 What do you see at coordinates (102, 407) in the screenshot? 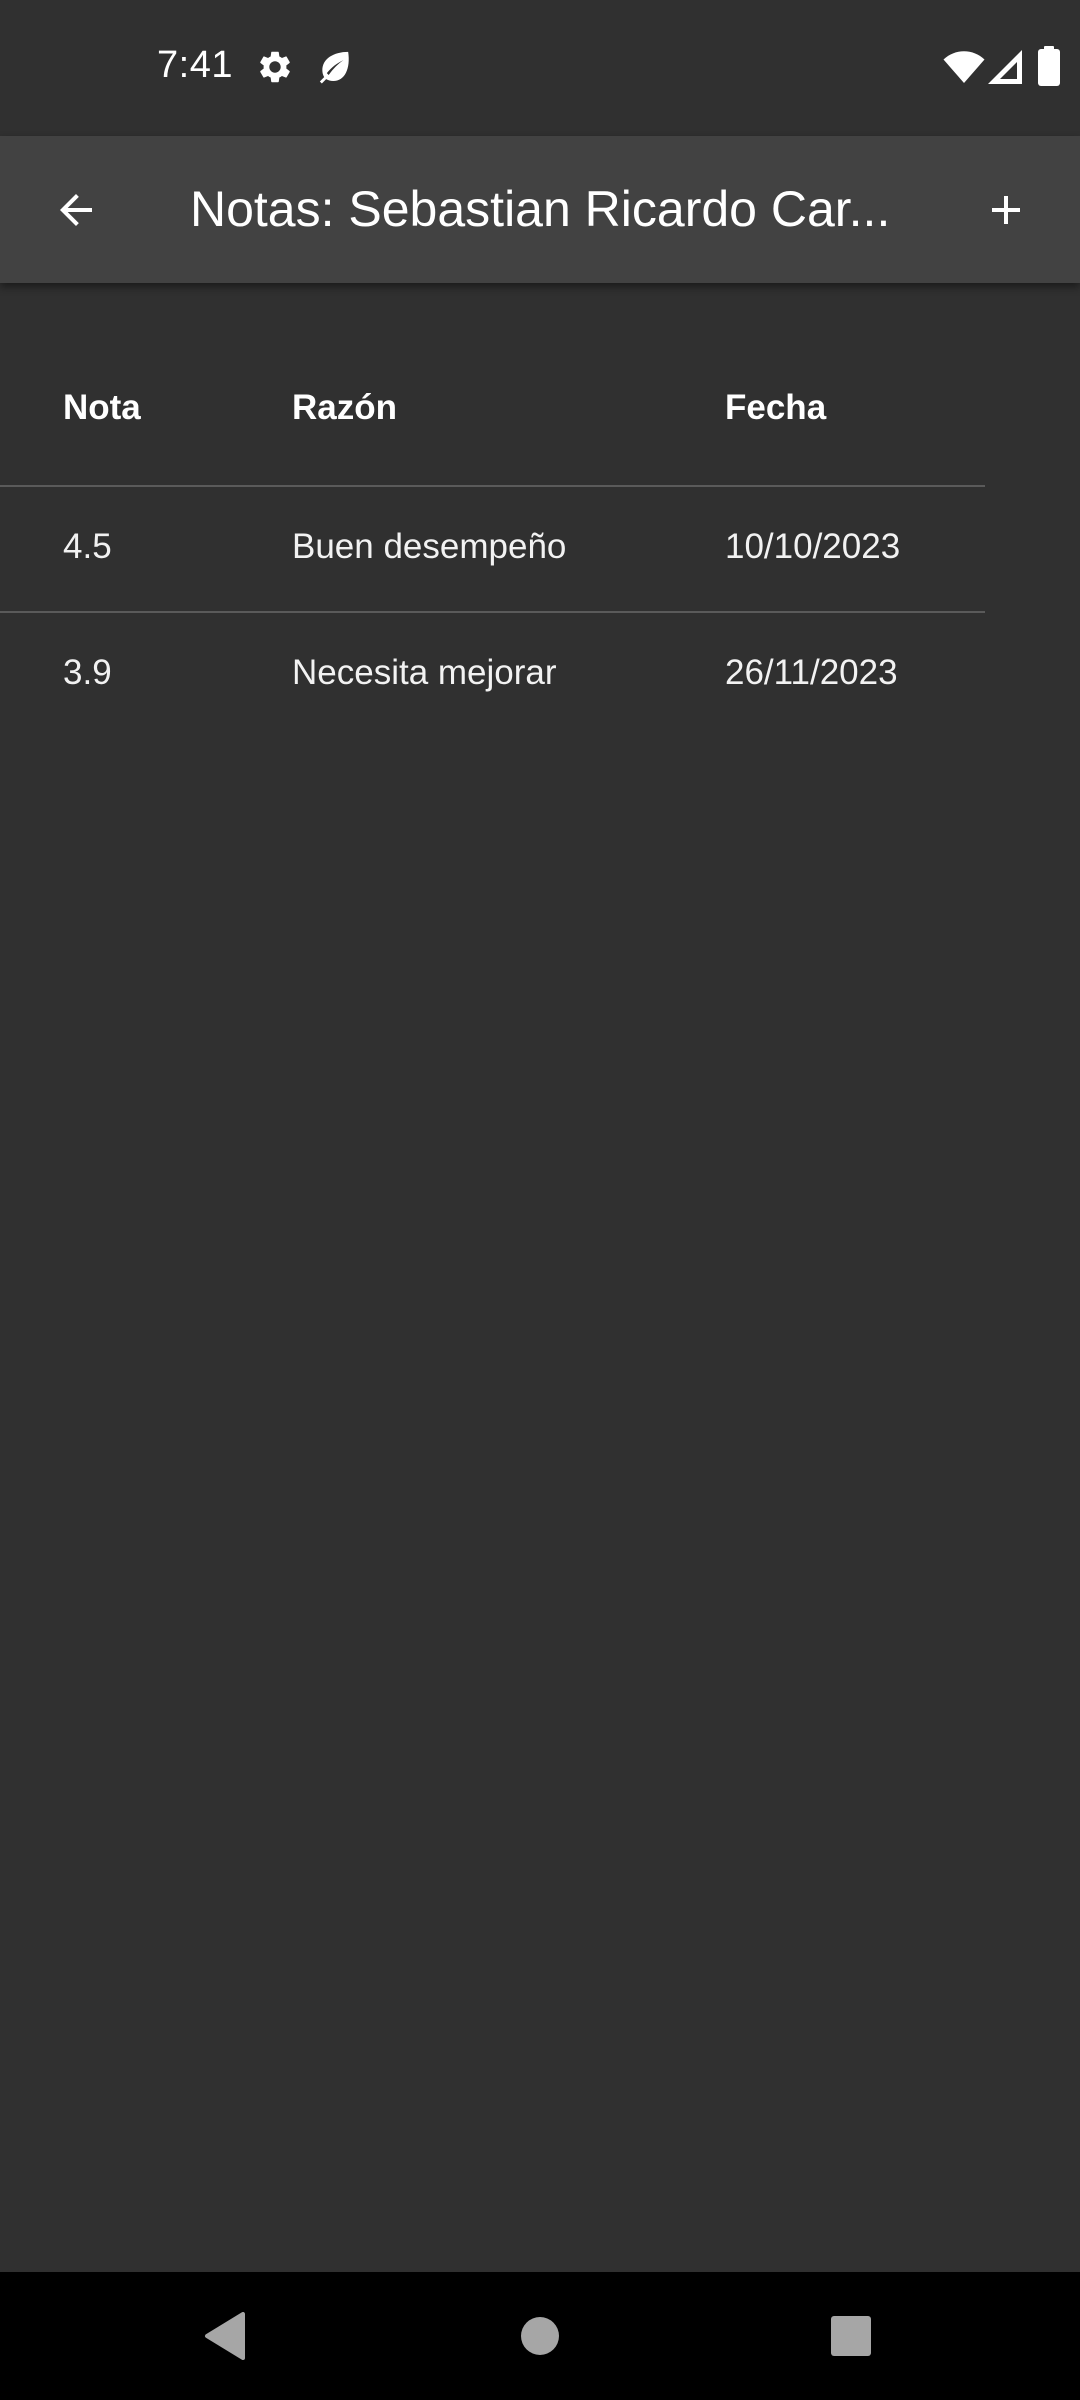
I see `column-header-nota: Nota` at bounding box center [102, 407].